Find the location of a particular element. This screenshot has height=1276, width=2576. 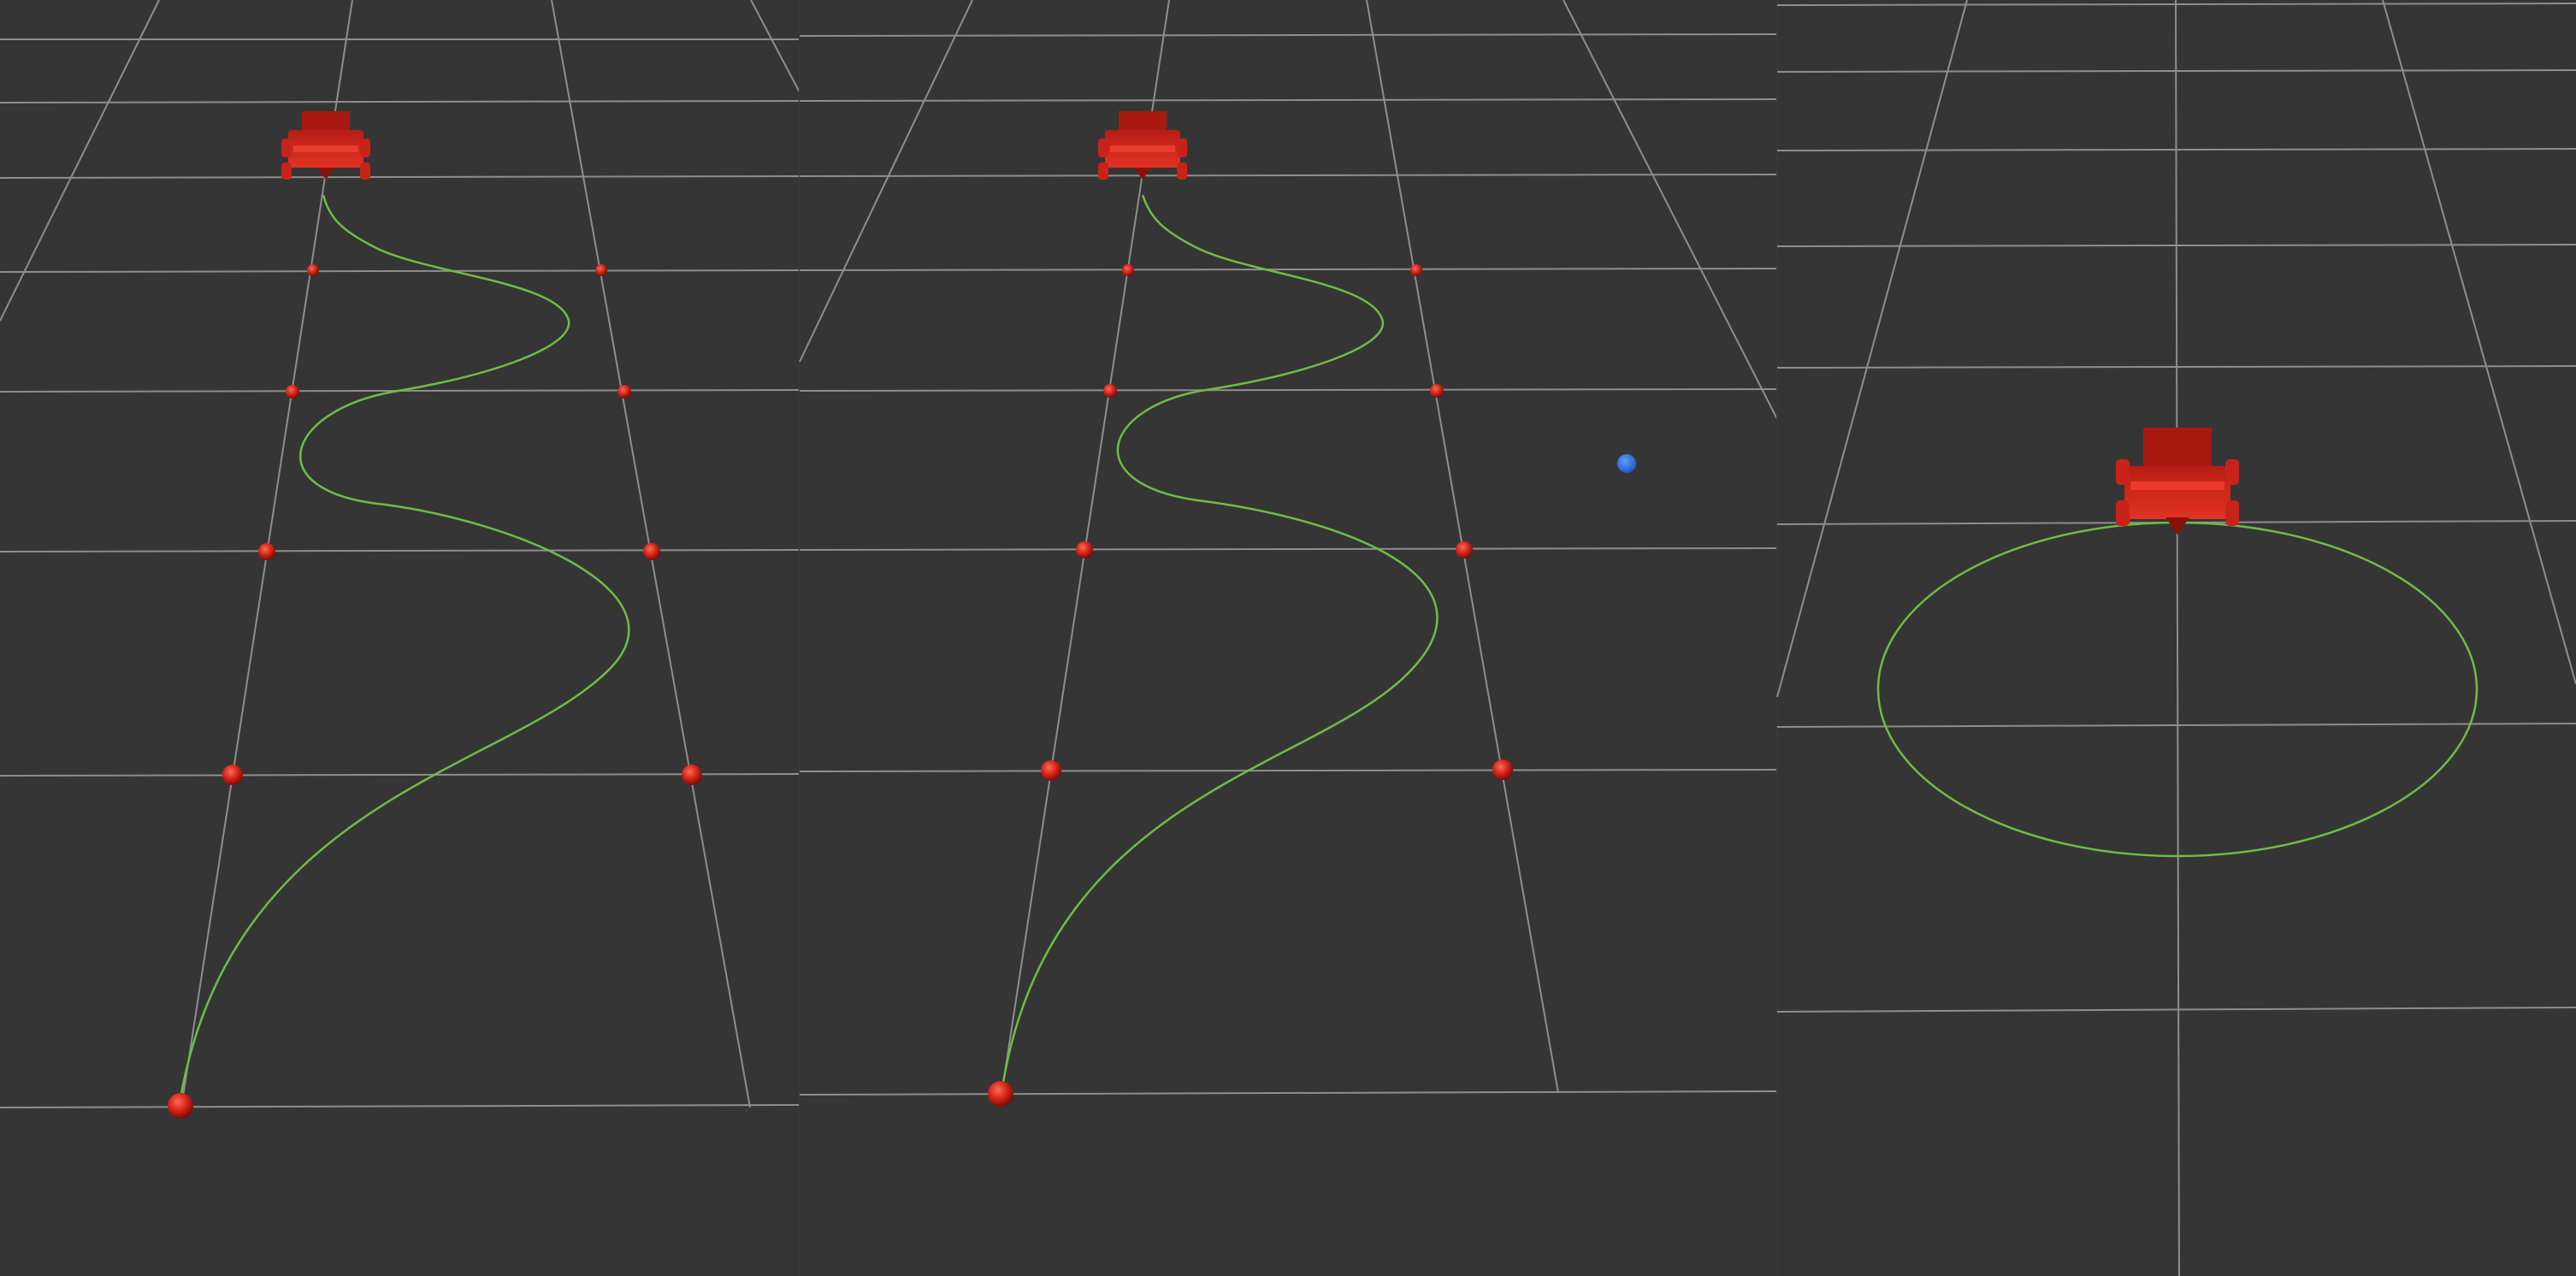

waypoint-markers is located at coordinates (435, 691).